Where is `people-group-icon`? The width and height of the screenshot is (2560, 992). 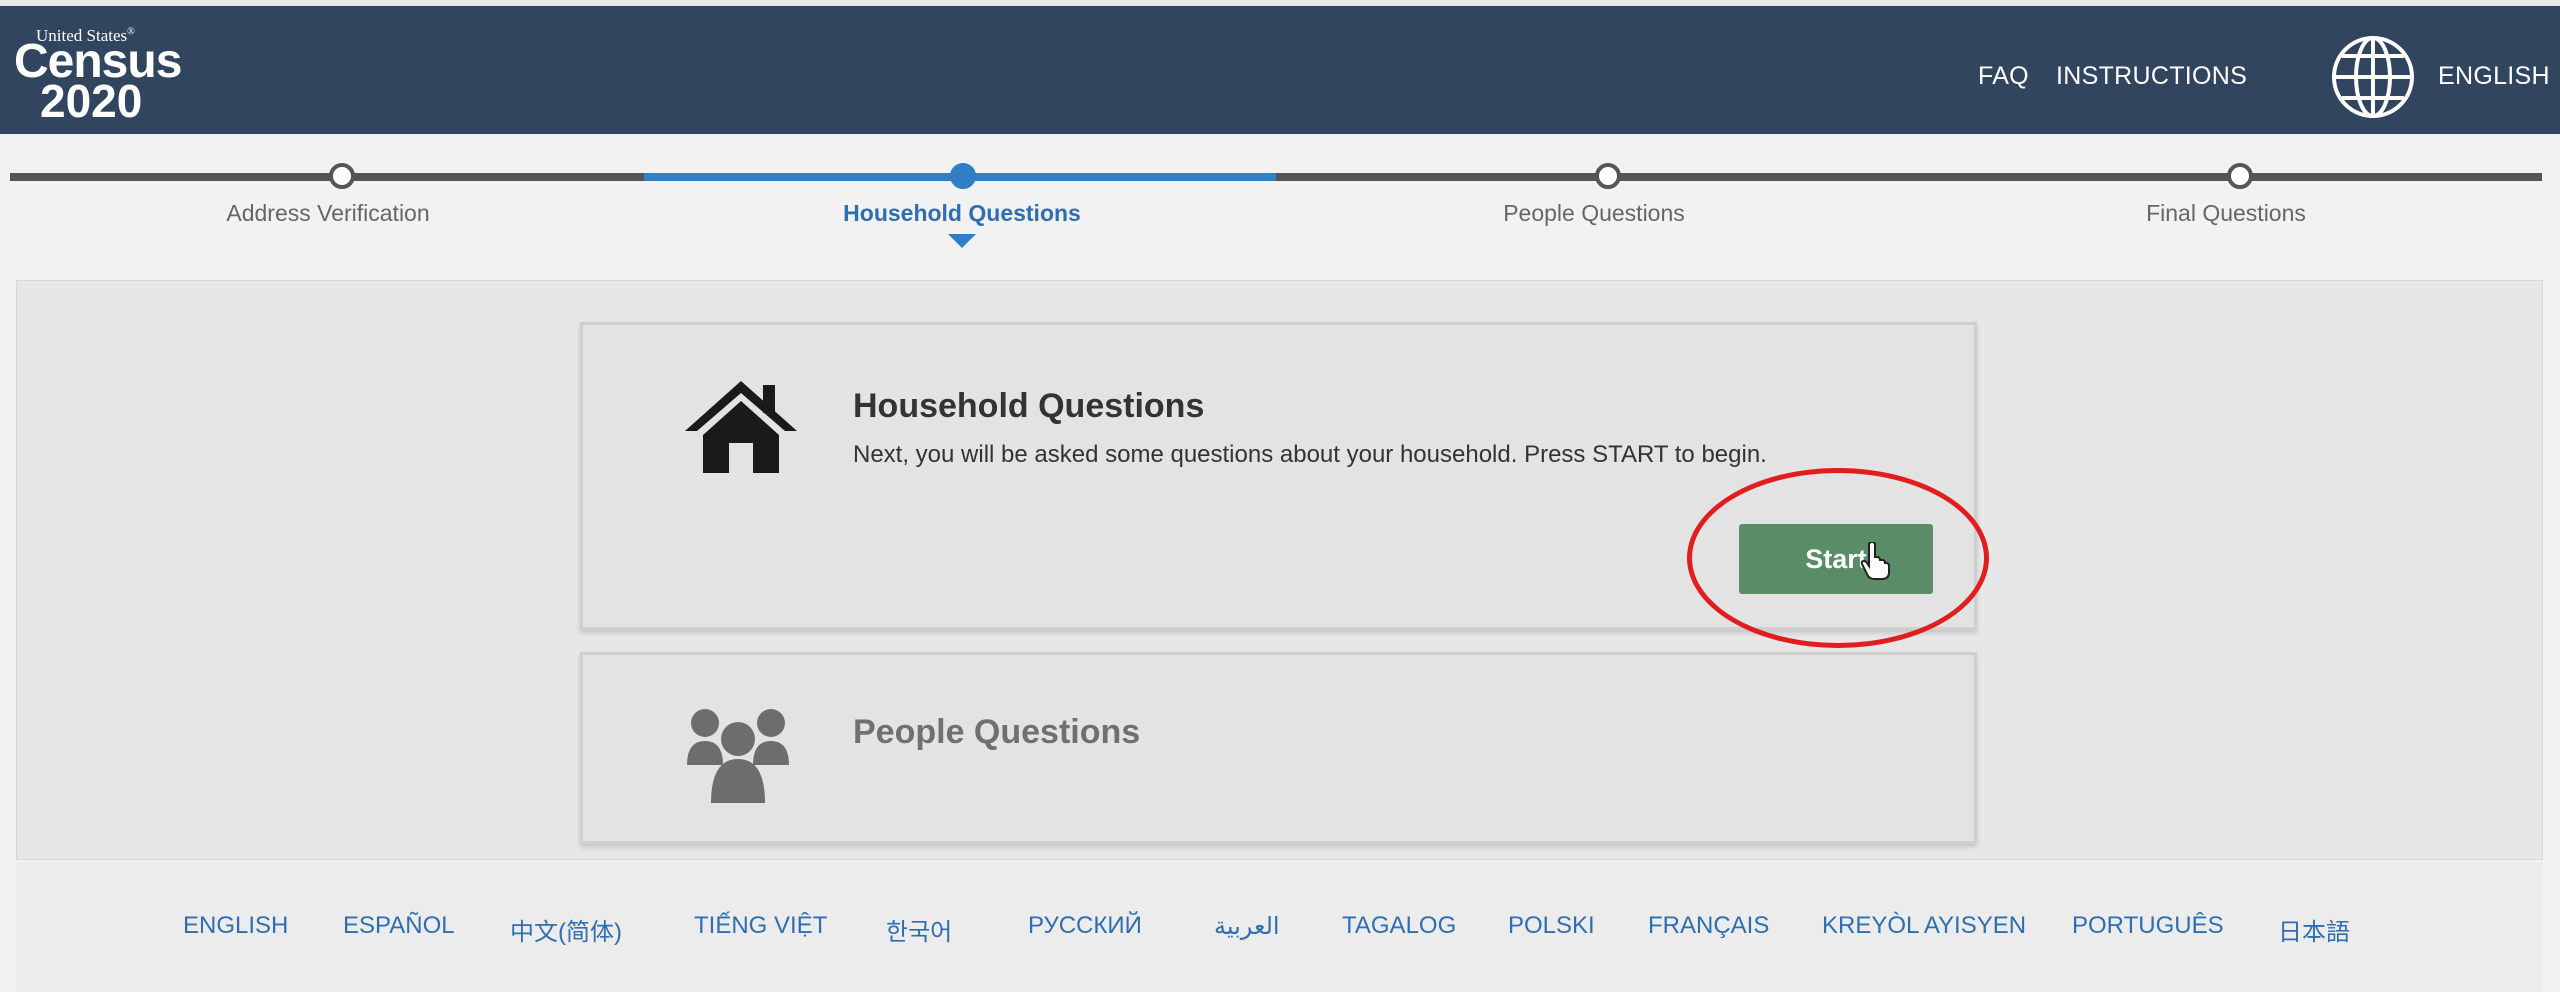
people-group-icon is located at coordinates (738, 756).